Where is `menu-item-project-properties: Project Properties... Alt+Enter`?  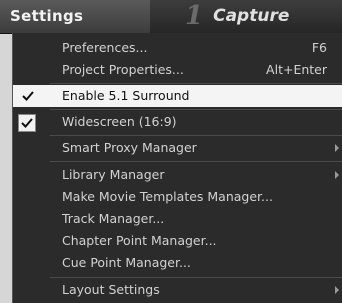
menu-item-project-properties: Project Properties... Alt+Enter is located at coordinates (177, 70).